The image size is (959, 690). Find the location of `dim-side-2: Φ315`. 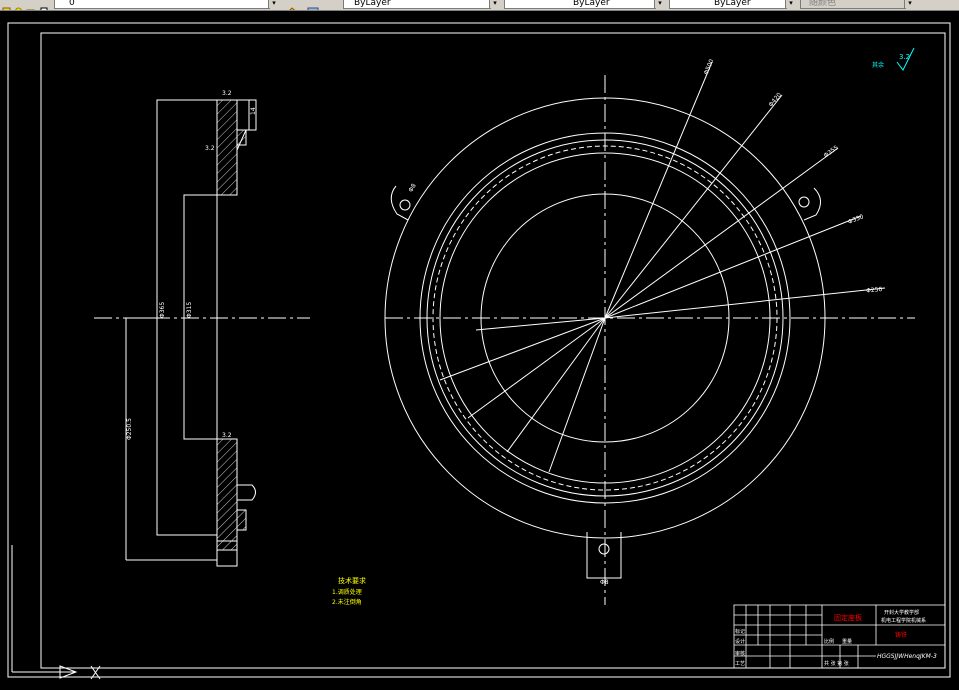

dim-side-2: Φ315 is located at coordinates (189, 310).